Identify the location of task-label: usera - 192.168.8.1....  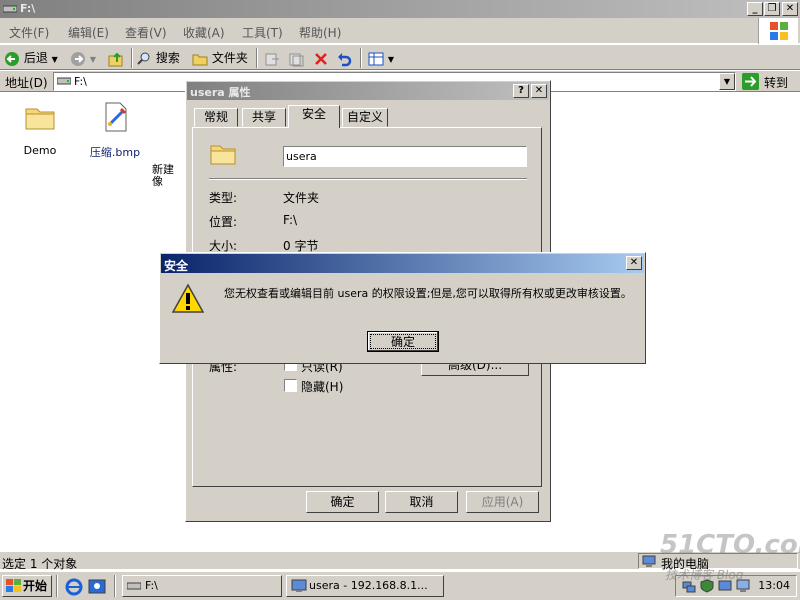
(368, 585).